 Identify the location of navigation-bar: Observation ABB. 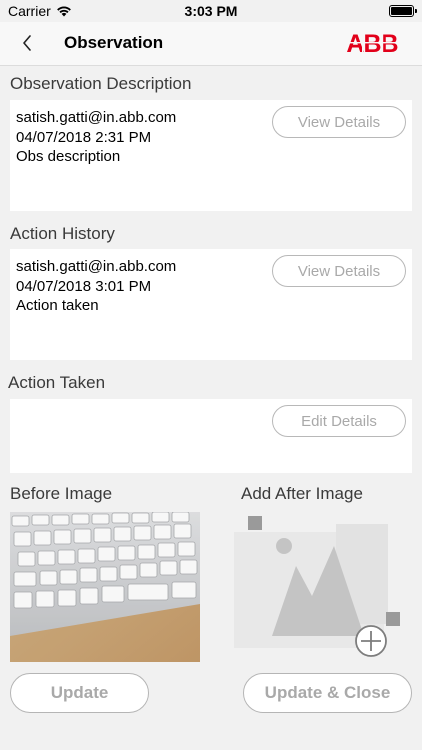
(211, 44).